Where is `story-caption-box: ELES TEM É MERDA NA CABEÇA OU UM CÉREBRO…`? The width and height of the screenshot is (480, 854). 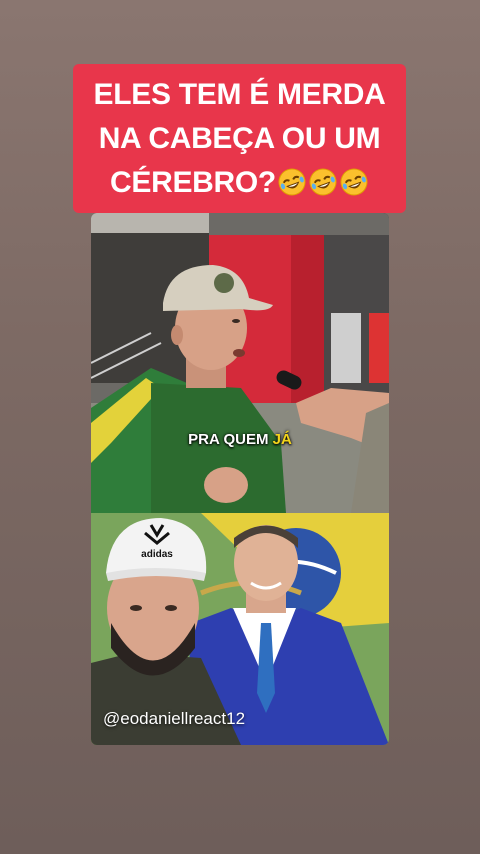 story-caption-box: ELES TEM É MERDA NA CABEÇA OU UM CÉREBRO… is located at coordinates (239, 138).